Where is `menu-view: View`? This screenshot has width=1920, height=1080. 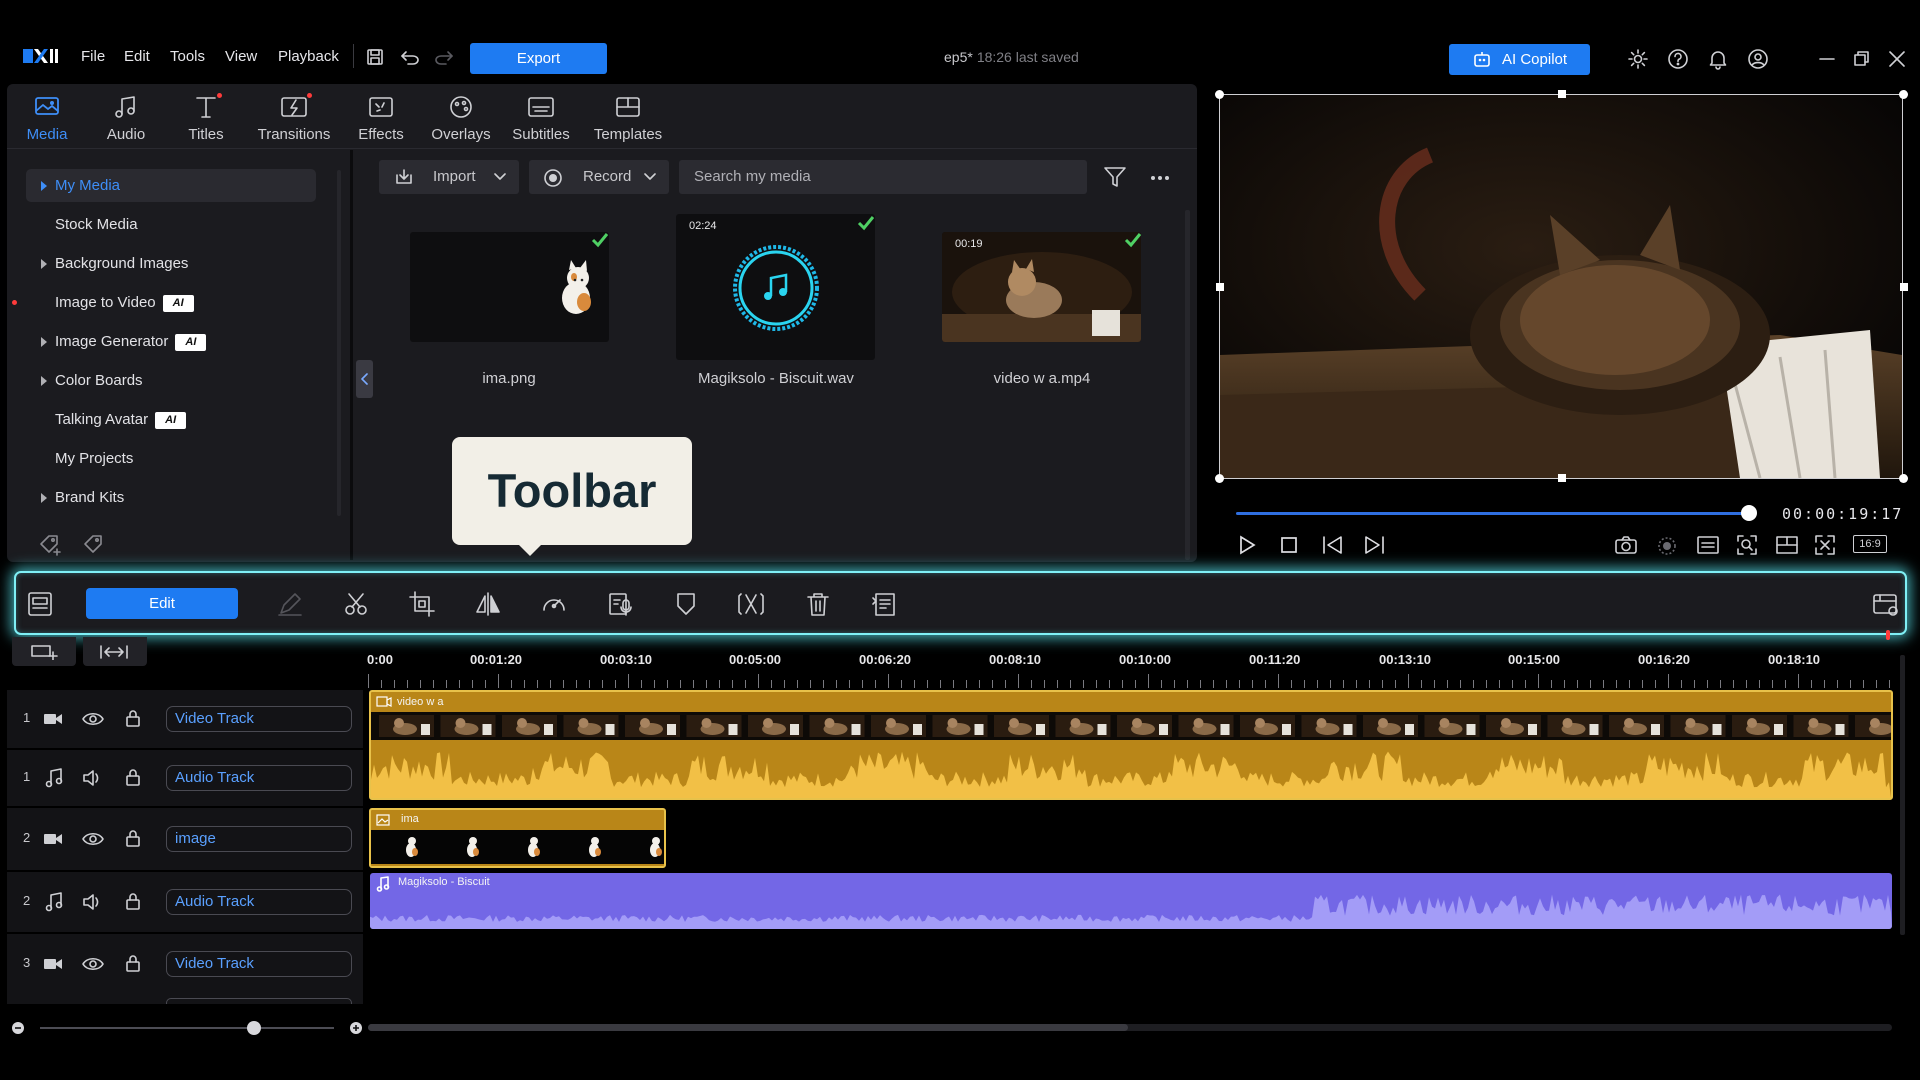 menu-view: View is located at coordinates (241, 56).